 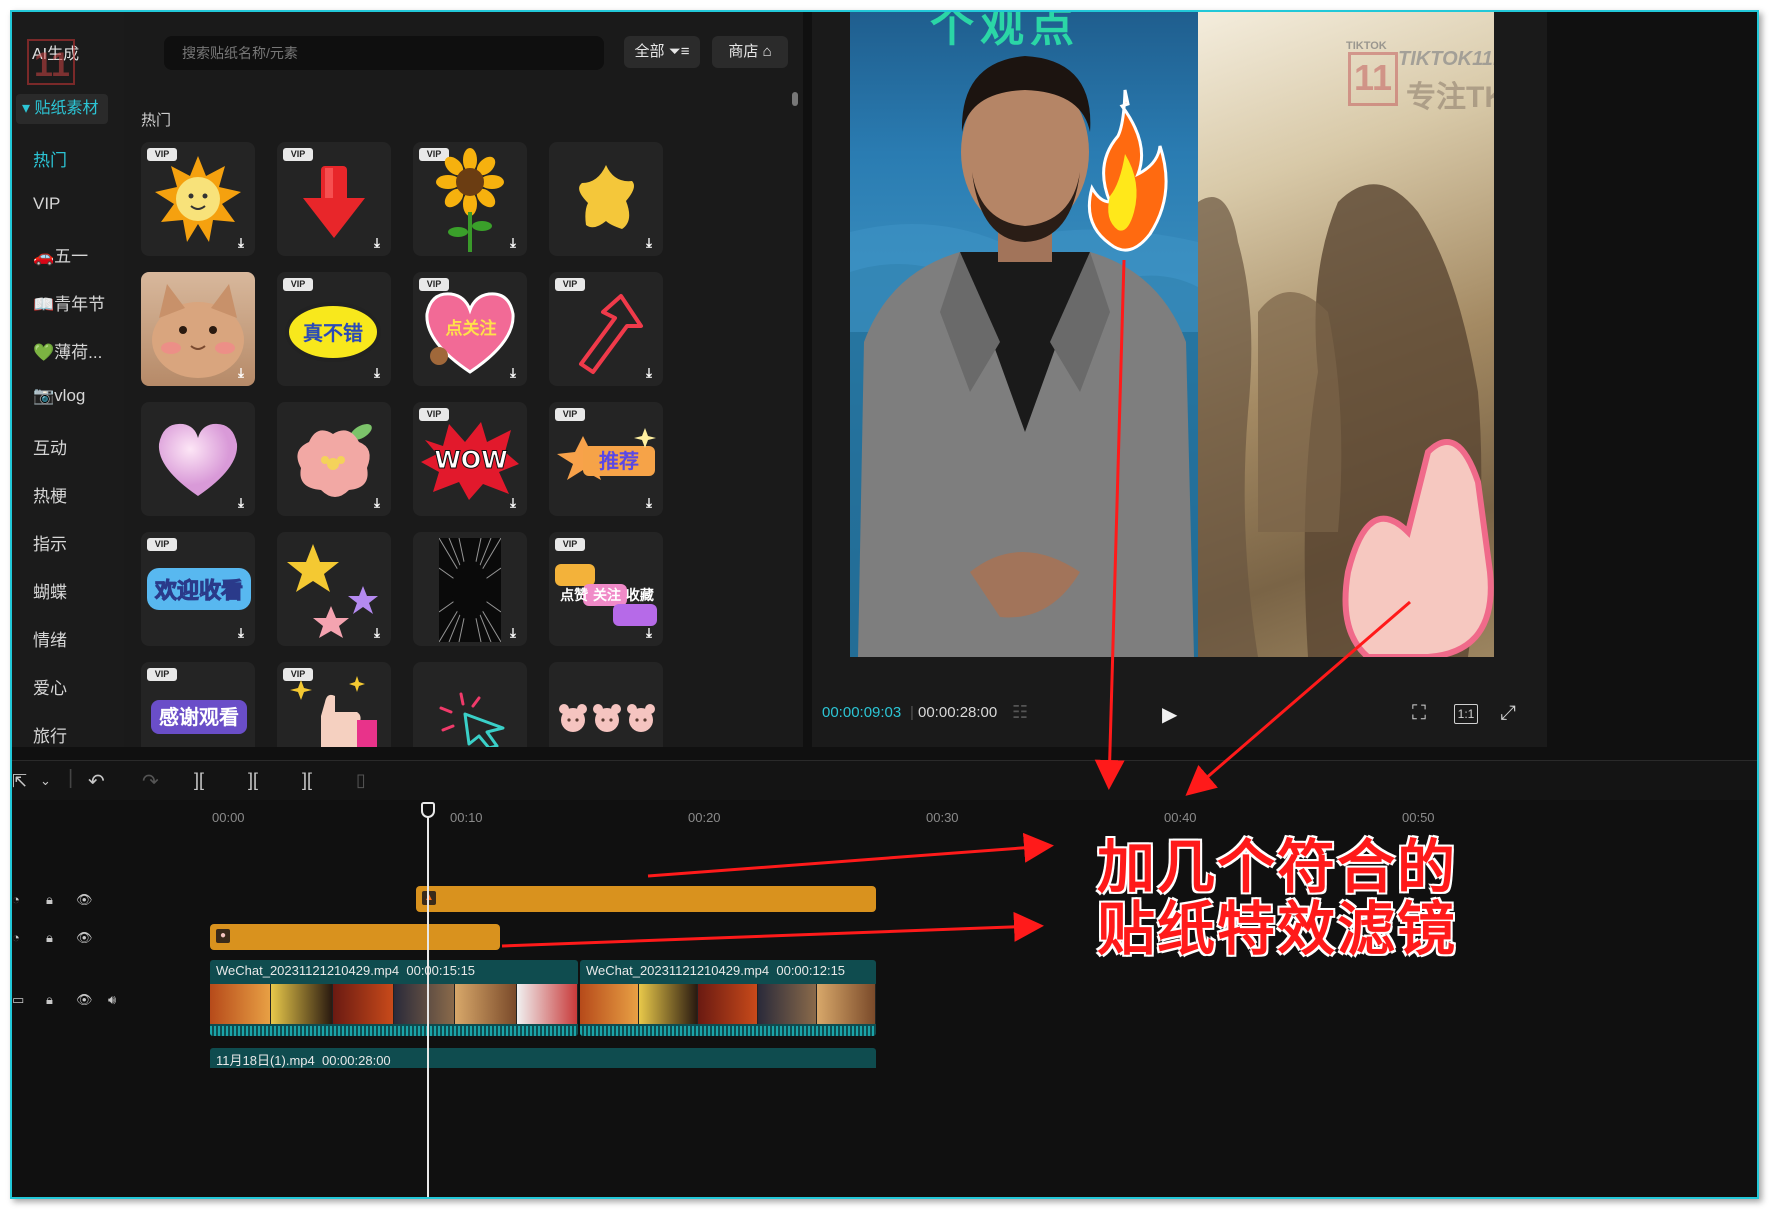 I want to click on category-hot: 热门, so click(x=50, y=158).